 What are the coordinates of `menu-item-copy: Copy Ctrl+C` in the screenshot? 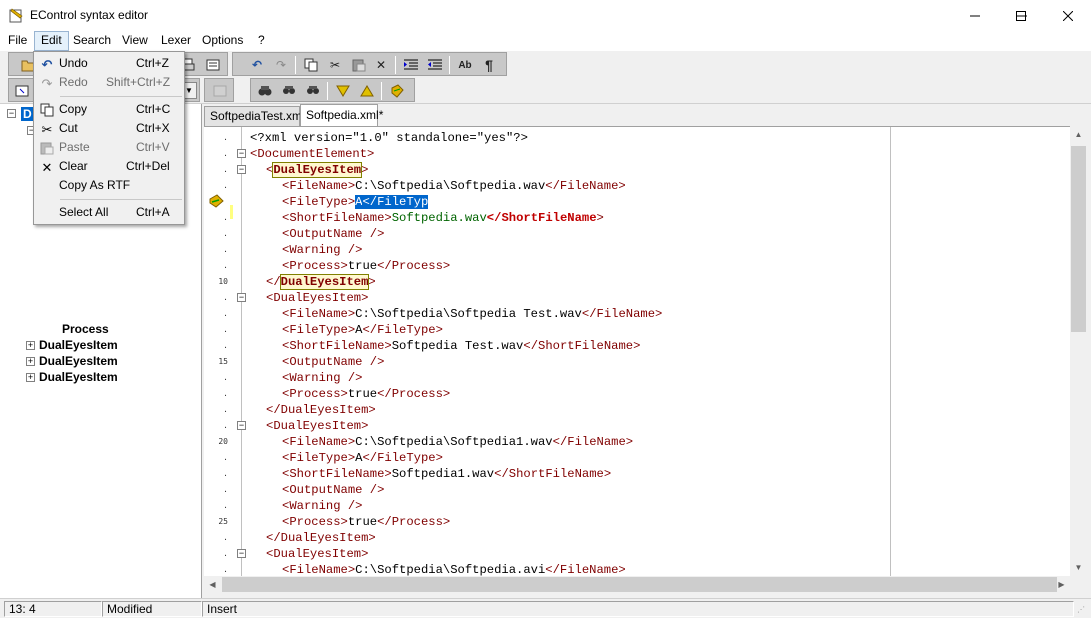 It's located at (109, 109).